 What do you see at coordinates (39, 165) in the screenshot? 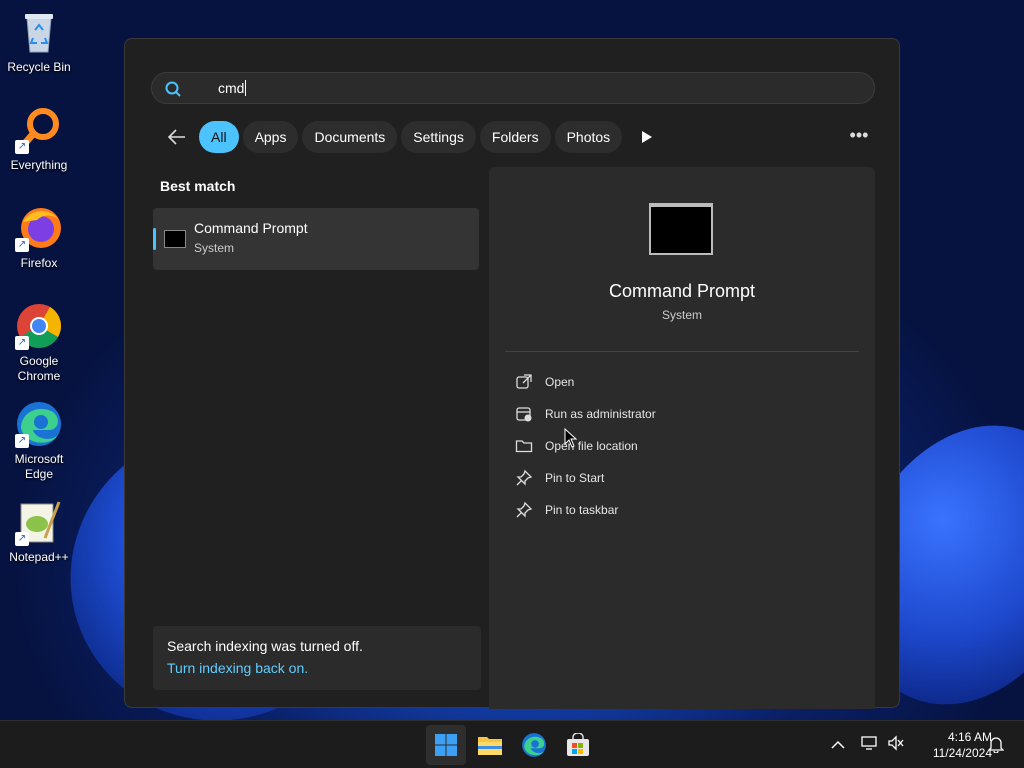
I see `desktop-icon-label: Everything` at bounding box center [39, 165].